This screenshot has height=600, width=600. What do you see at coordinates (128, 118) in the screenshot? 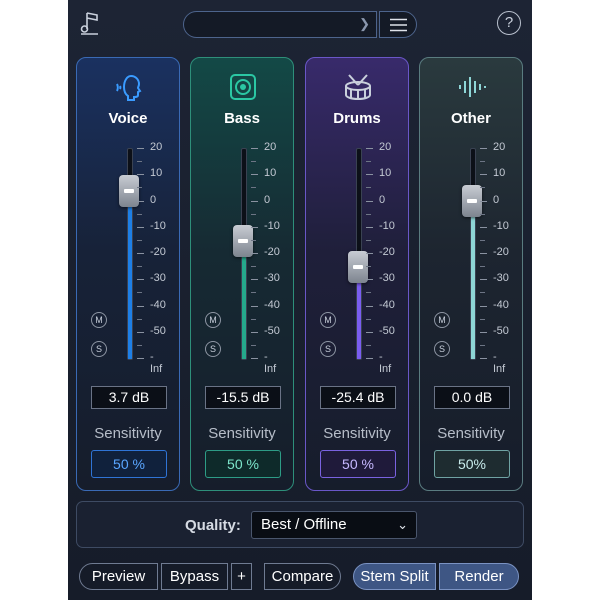
I see `stem-name: Voice` at bounding box center [128, 118].